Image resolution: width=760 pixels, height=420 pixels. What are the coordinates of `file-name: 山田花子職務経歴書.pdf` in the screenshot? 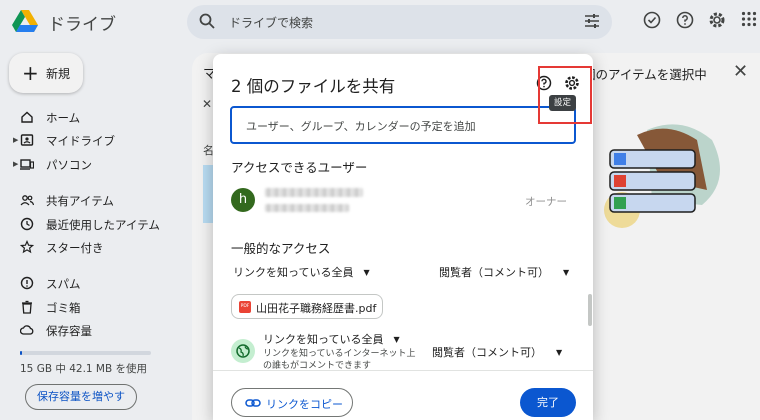 It's located at (316, 308).